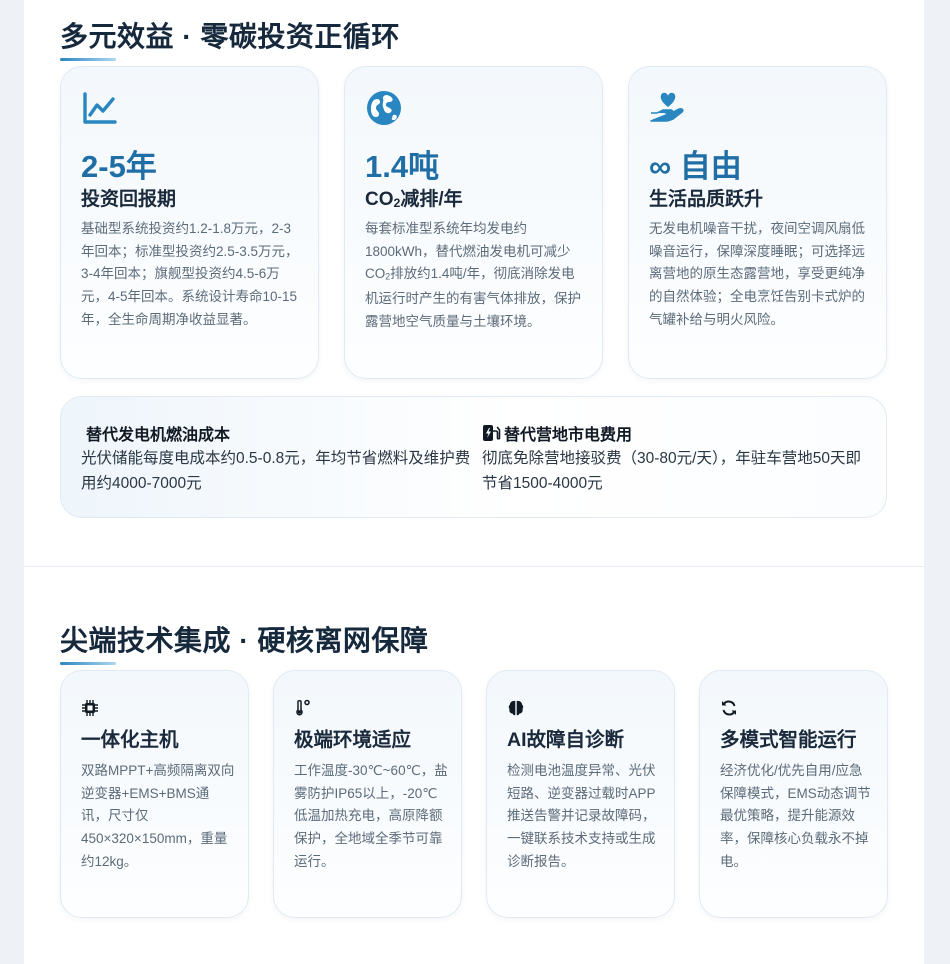  What do you see at coordinates (119, 166) in the screenshot?
I see `benefit-value: 2-5年` at bounding box center [119, 166].